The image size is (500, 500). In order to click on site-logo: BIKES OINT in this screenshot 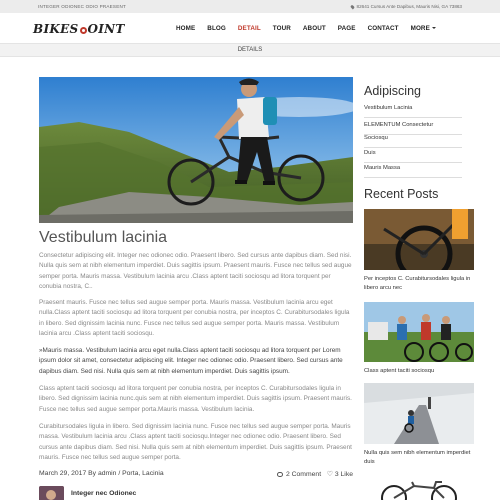, I will do `click(79, 29)`.